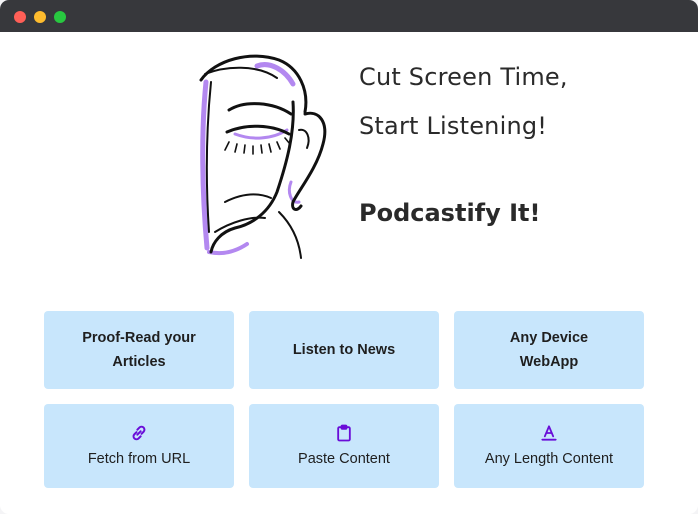  Describe the element at coordinates (139, 433) in the screenshot. I see `link-icon` at that location.